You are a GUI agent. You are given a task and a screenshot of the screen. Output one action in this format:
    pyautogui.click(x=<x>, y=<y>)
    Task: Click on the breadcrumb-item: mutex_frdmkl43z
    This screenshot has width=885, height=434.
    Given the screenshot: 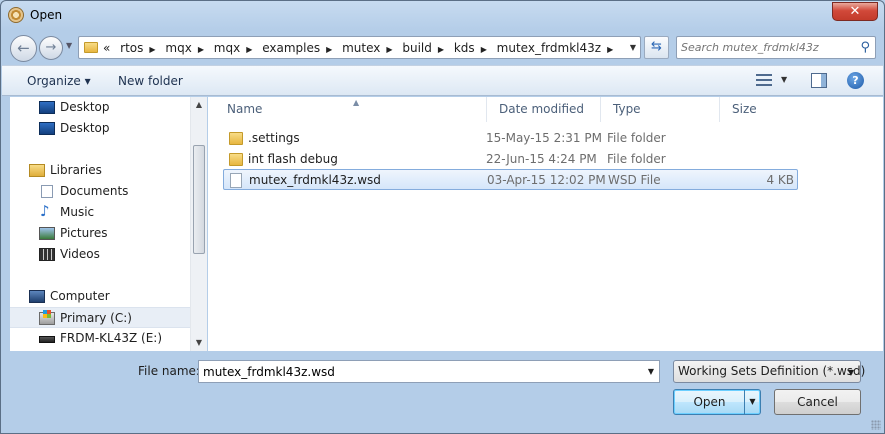 What is the action you would take?
    pyautogui.click(x=549, y=48)
    